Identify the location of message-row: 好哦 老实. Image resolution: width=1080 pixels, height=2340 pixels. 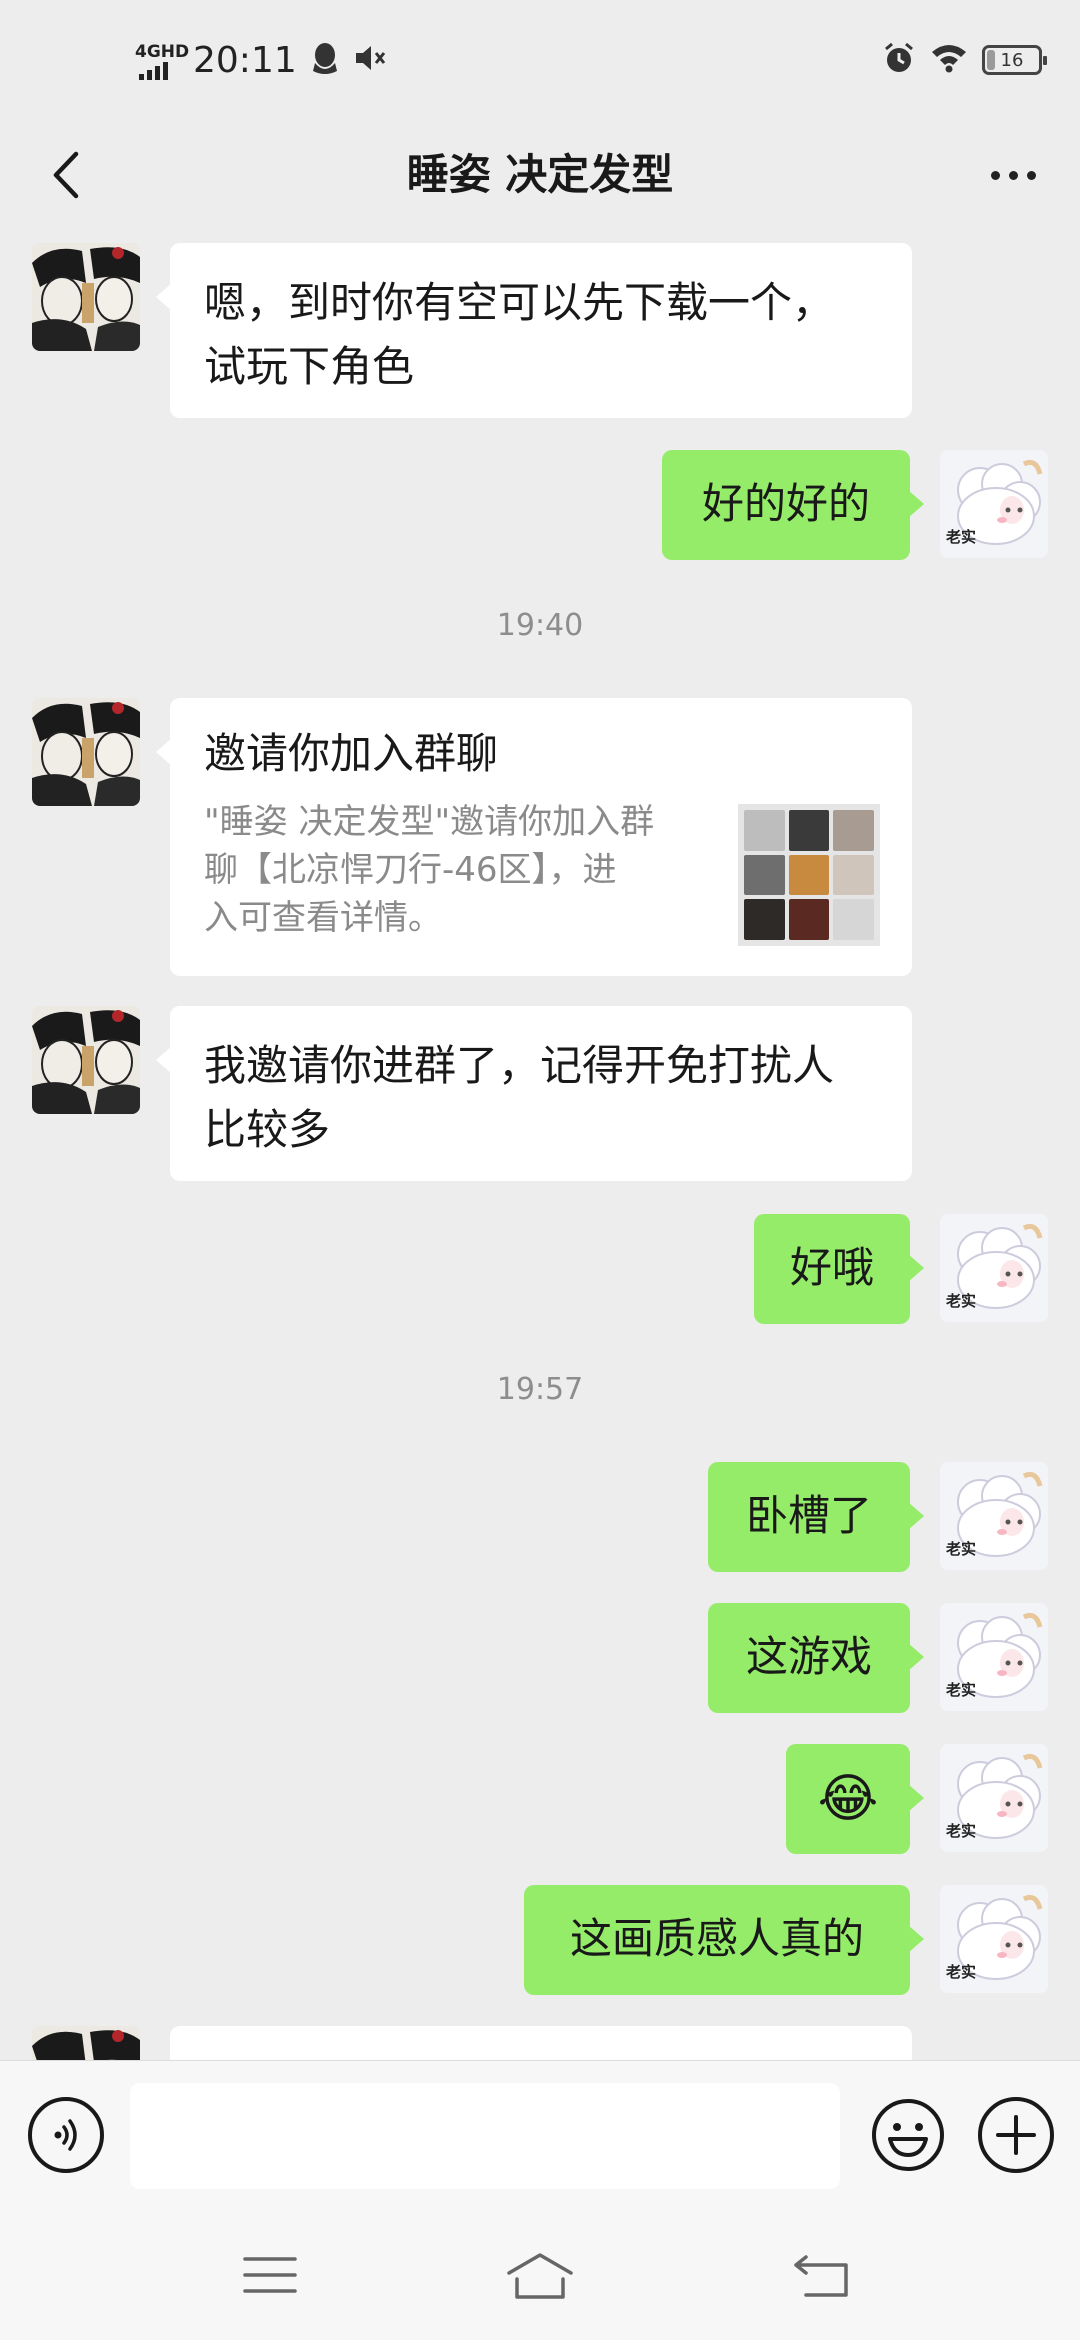
(540, 1269).